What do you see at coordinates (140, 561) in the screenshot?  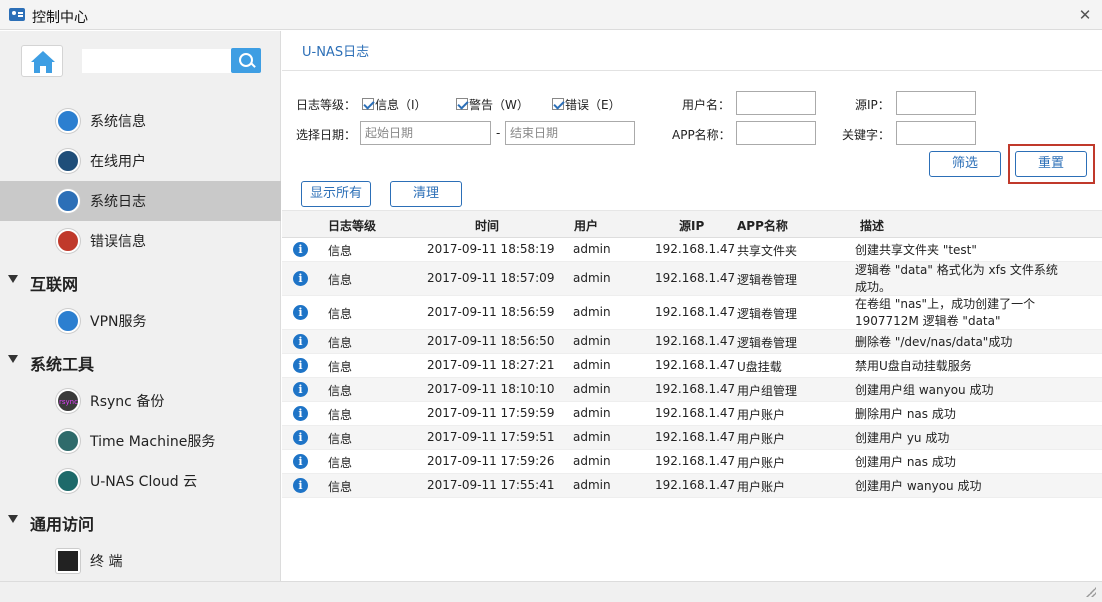 I see `sidebar-item-2-0: 终 端` at bounding box center [140, 561].